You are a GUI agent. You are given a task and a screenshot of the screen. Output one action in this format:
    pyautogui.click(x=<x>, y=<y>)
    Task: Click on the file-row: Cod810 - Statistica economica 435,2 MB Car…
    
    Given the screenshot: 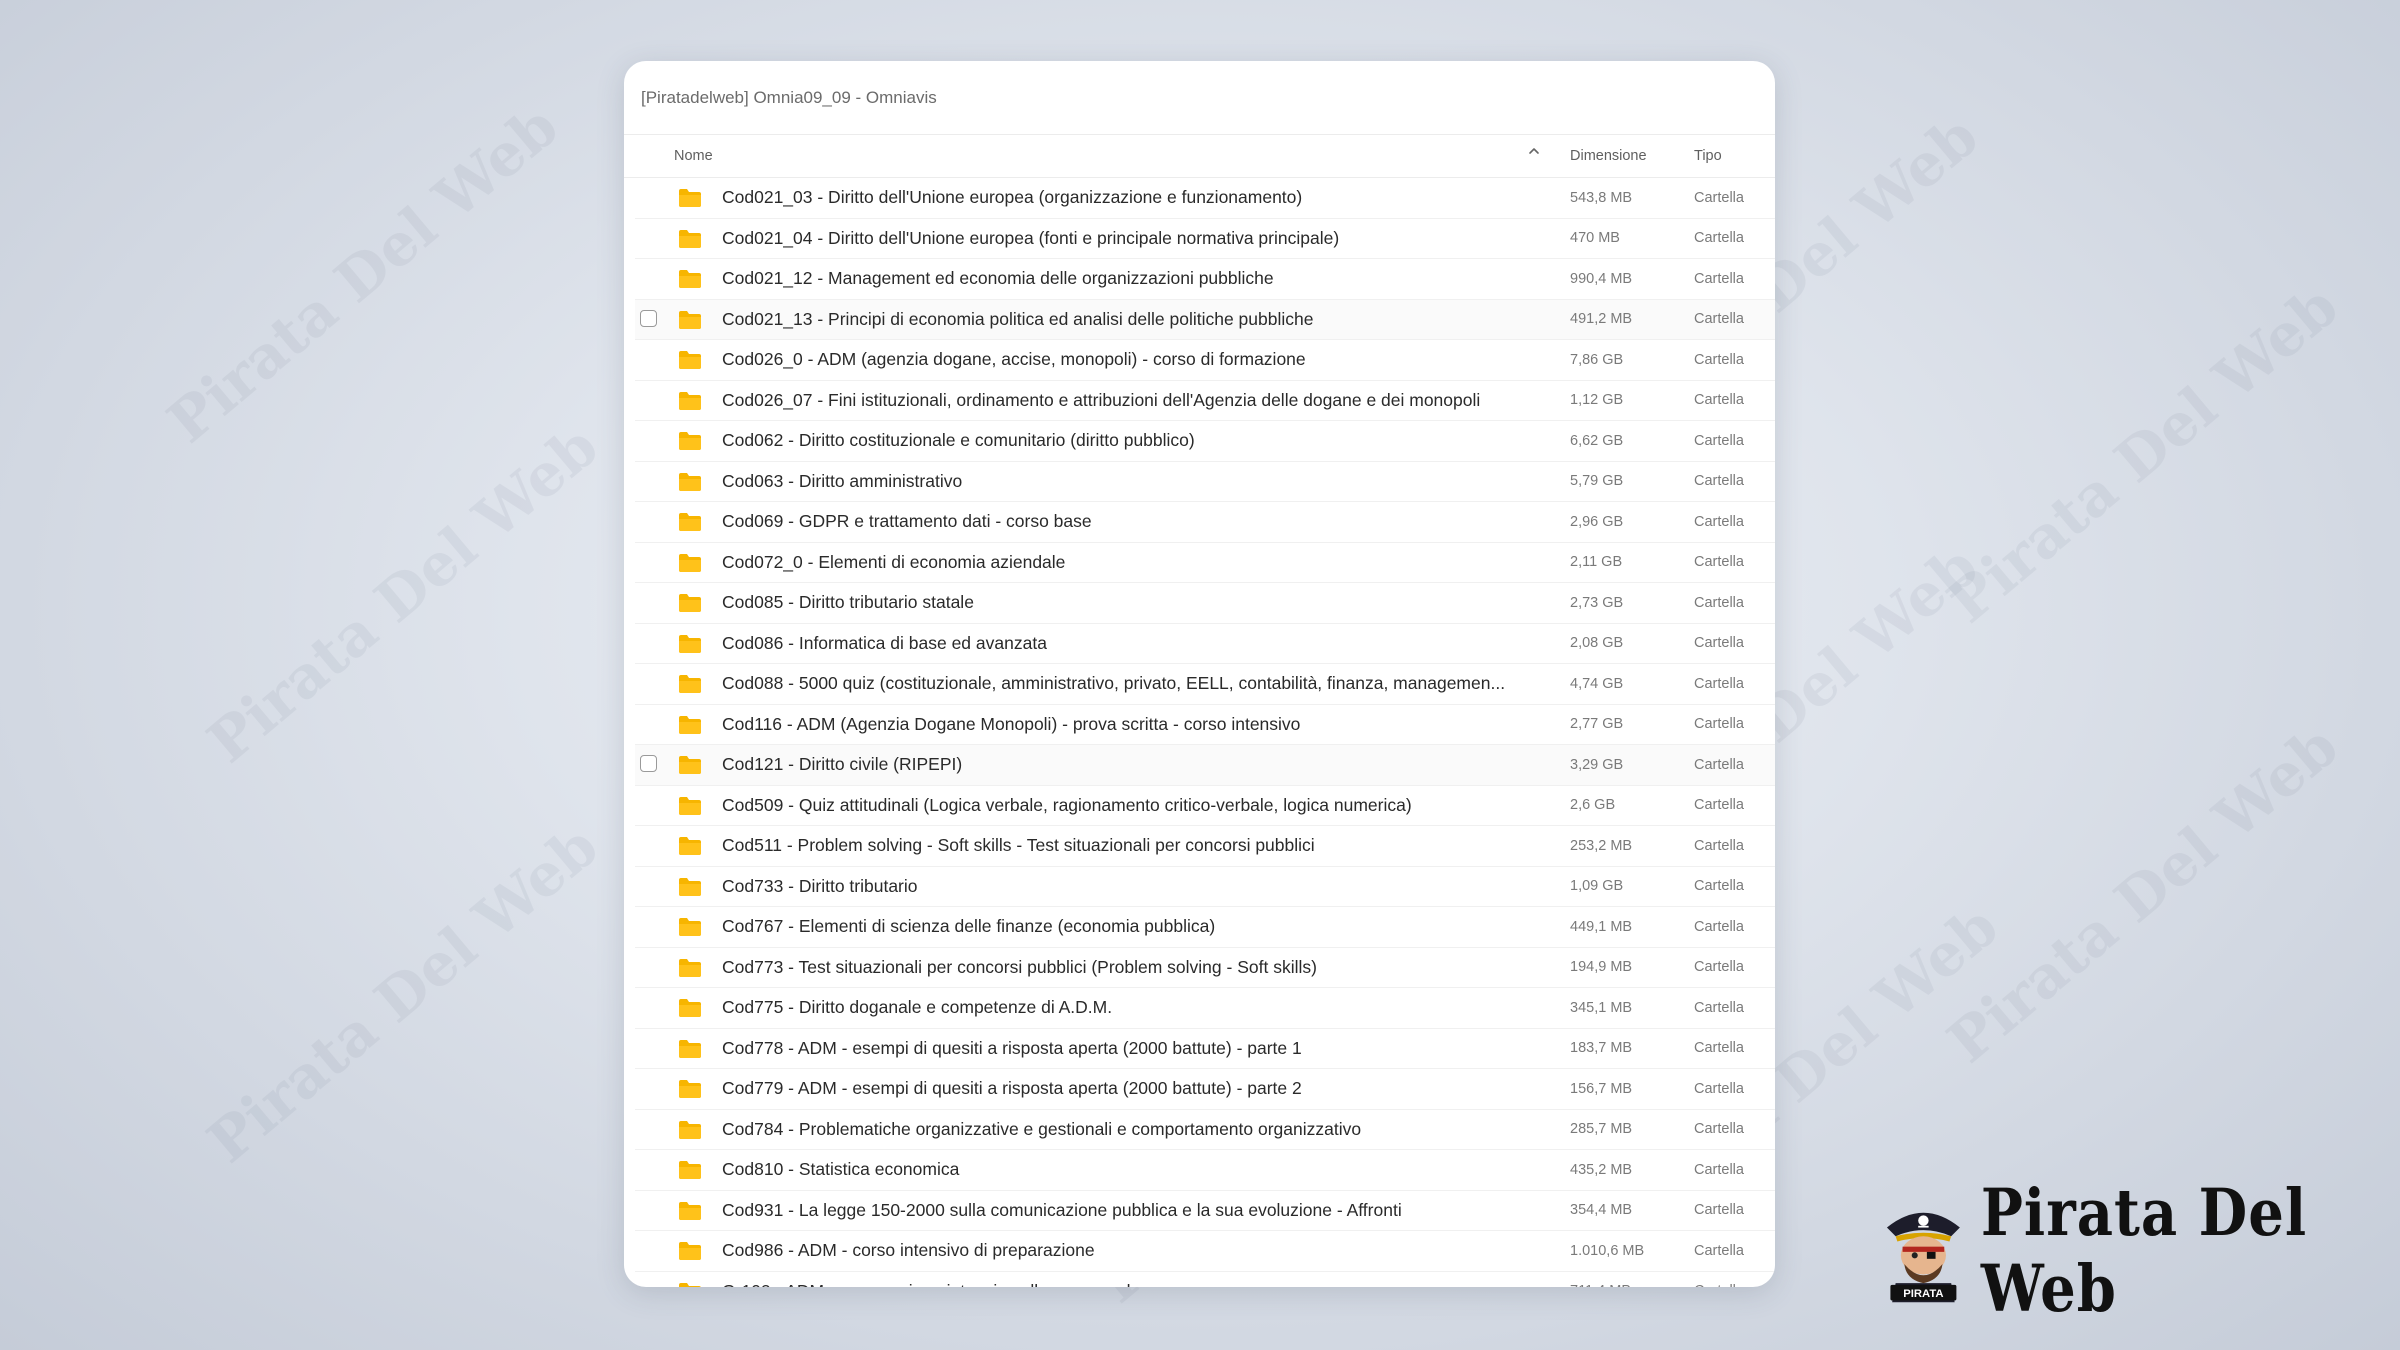 What is the action you would take?
    pyautogui.click(x=1205, y=1170)
    